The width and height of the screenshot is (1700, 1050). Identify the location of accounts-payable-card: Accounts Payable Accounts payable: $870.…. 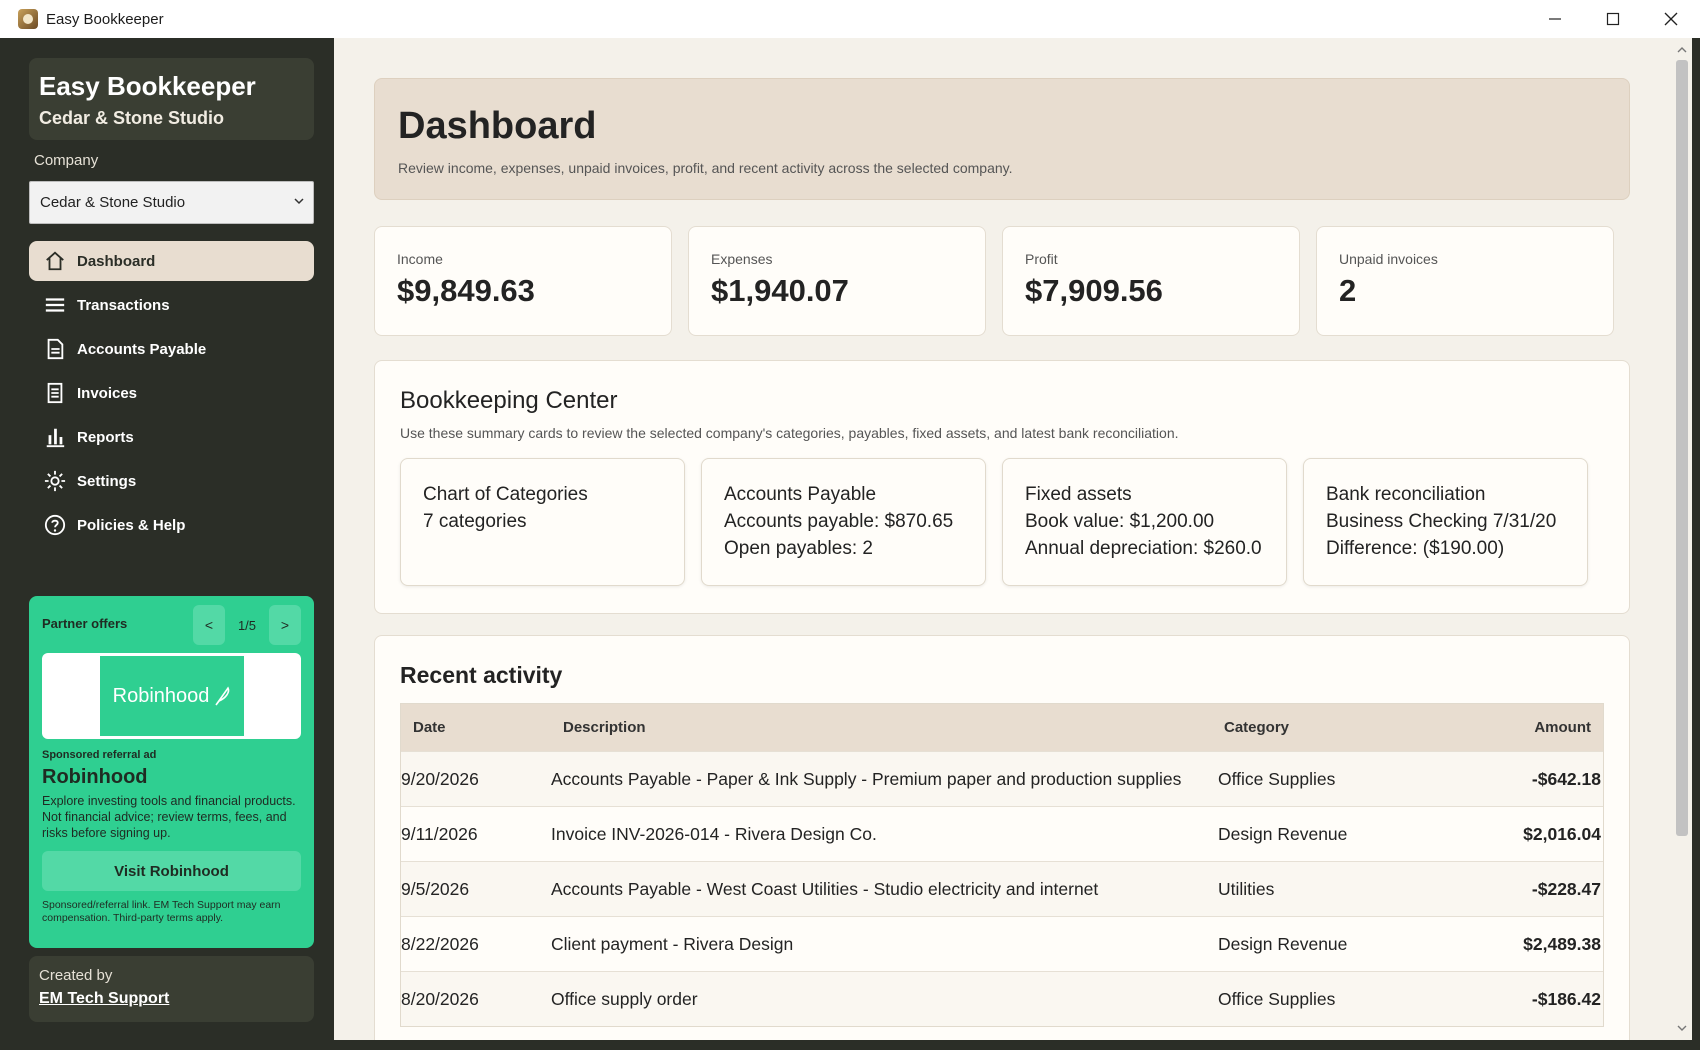
(843, 522).